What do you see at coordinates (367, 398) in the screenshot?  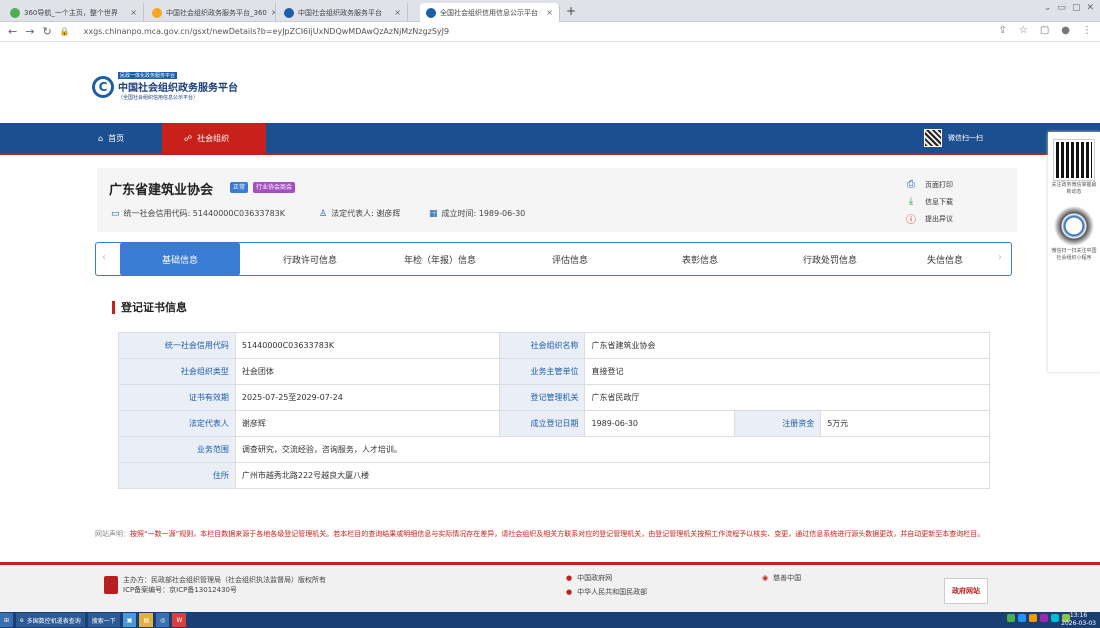 I see `table-value: 2025-07-25至2029-07-24` at bounding box center [367, 398].